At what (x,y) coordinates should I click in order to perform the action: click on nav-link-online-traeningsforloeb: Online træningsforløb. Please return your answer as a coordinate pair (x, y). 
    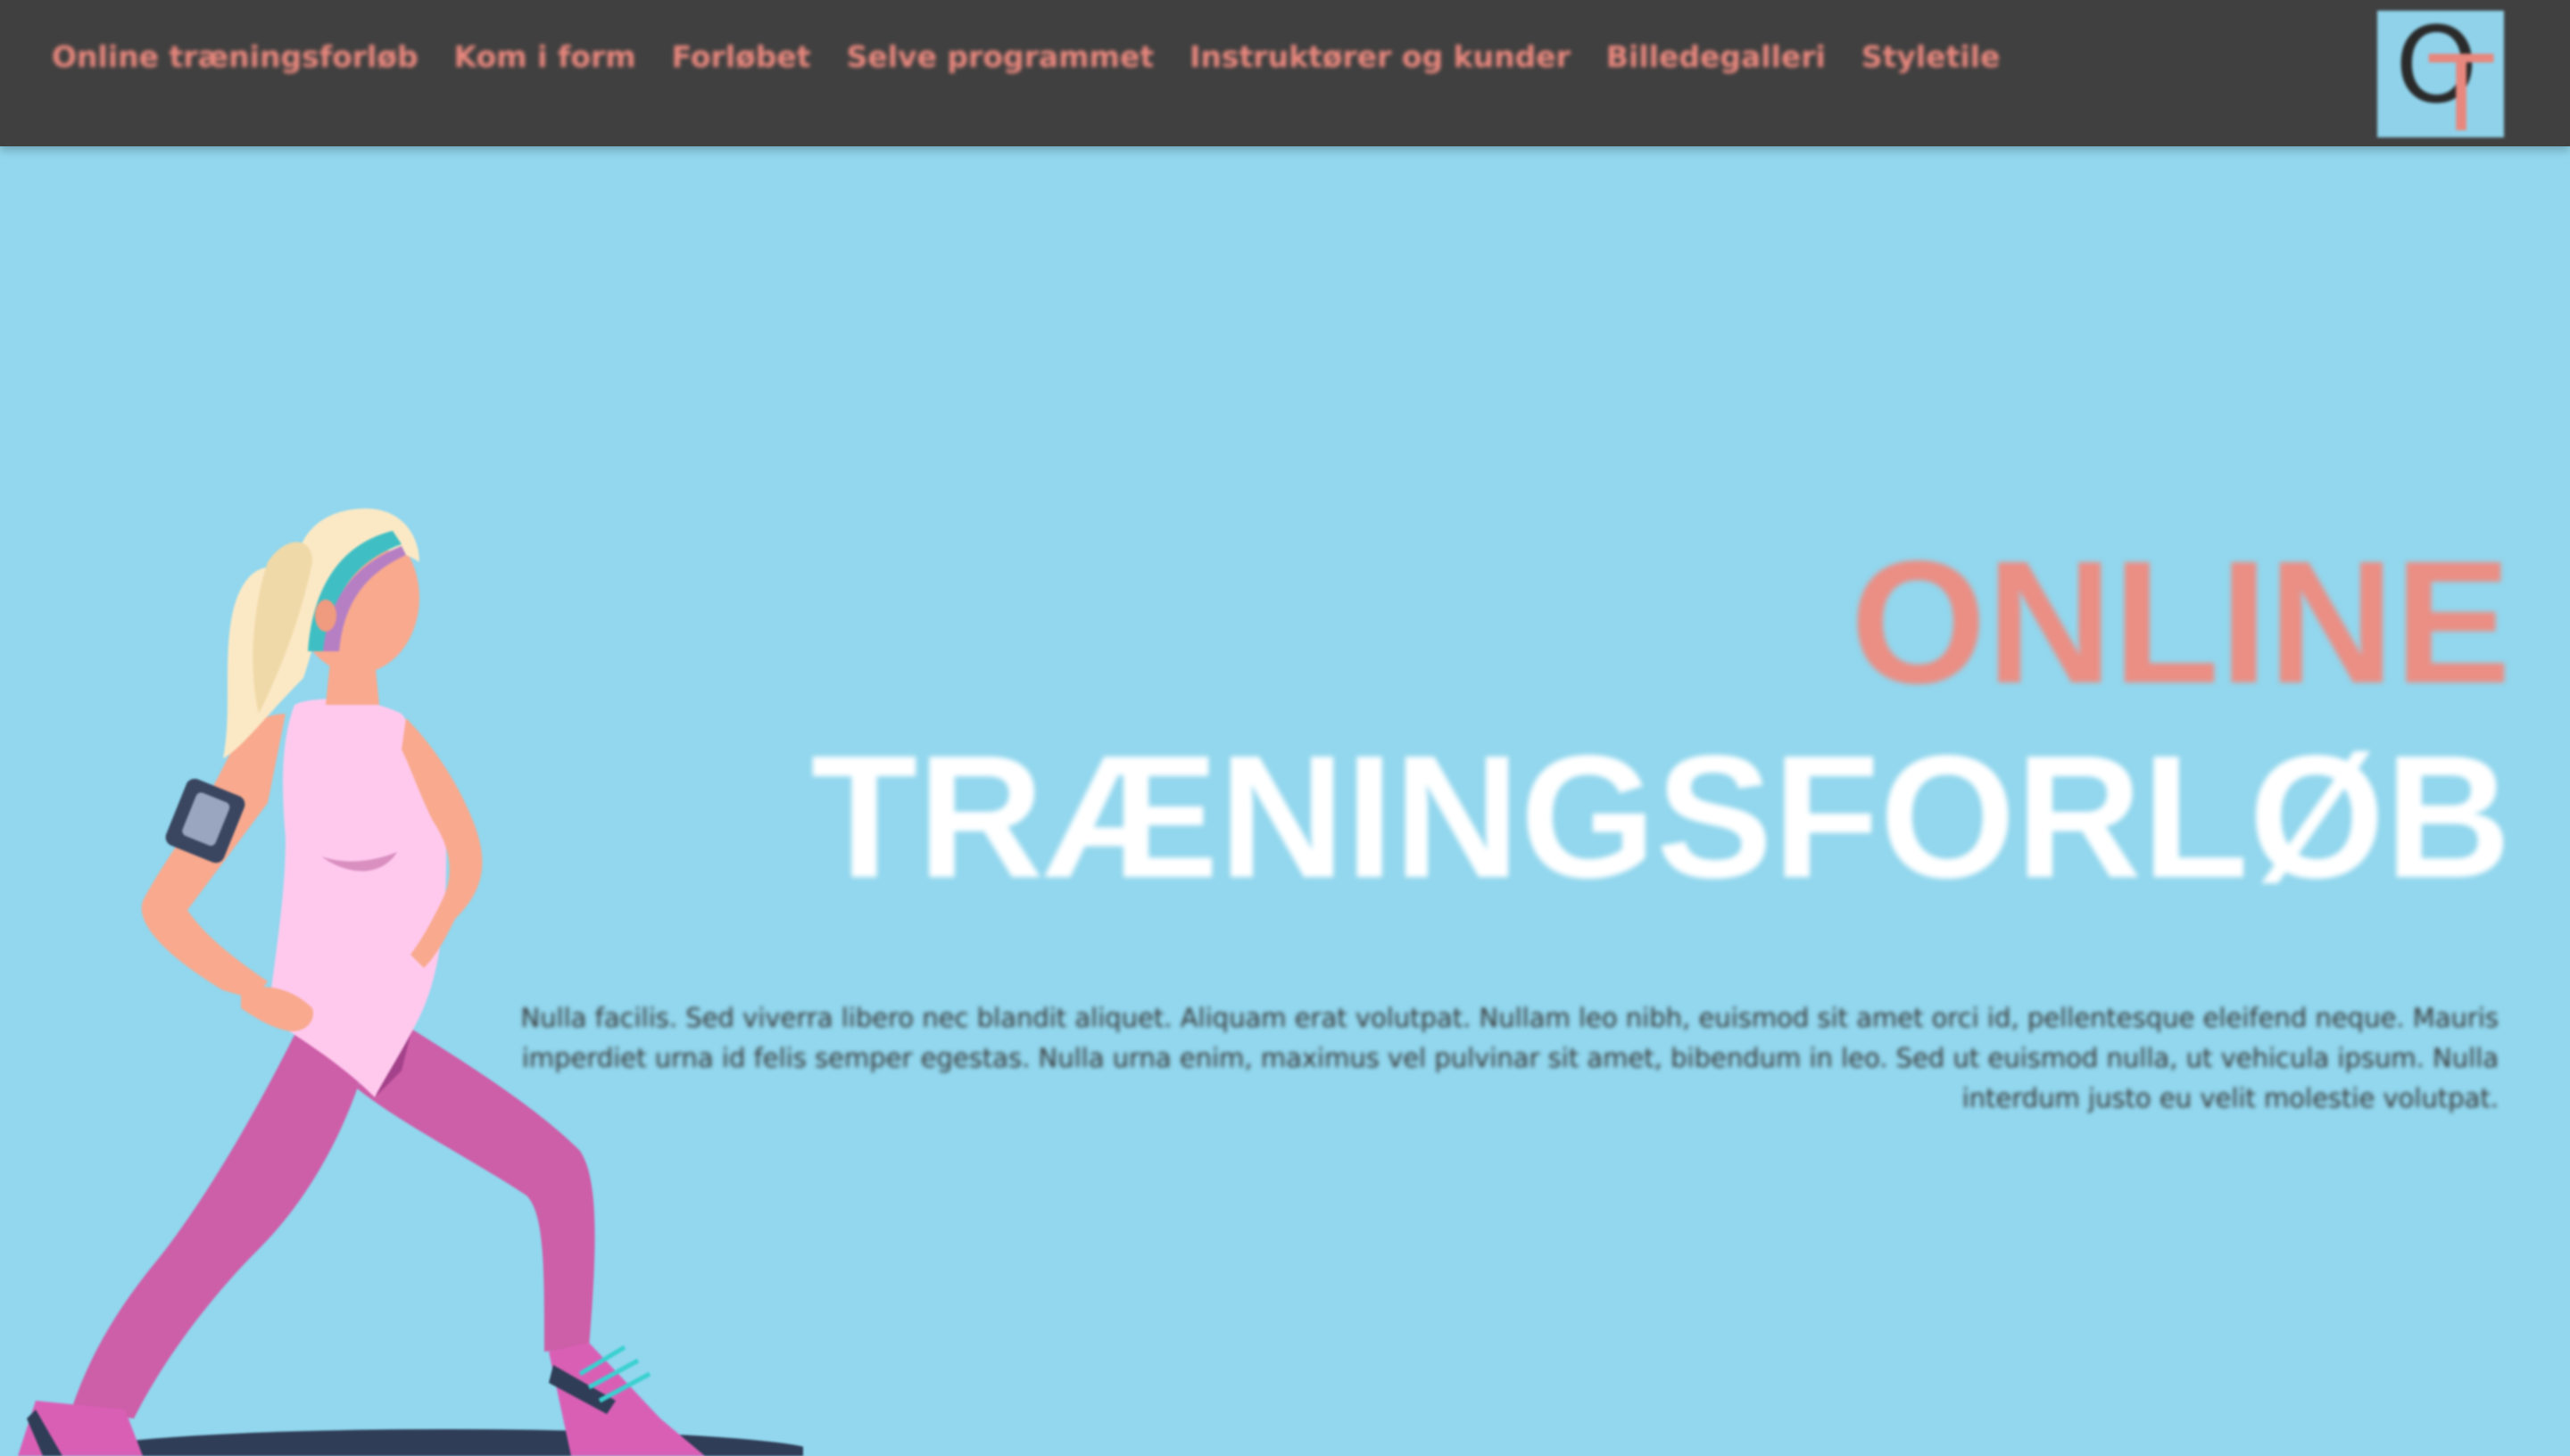
    Looking at the image, I should click on (236, 56).